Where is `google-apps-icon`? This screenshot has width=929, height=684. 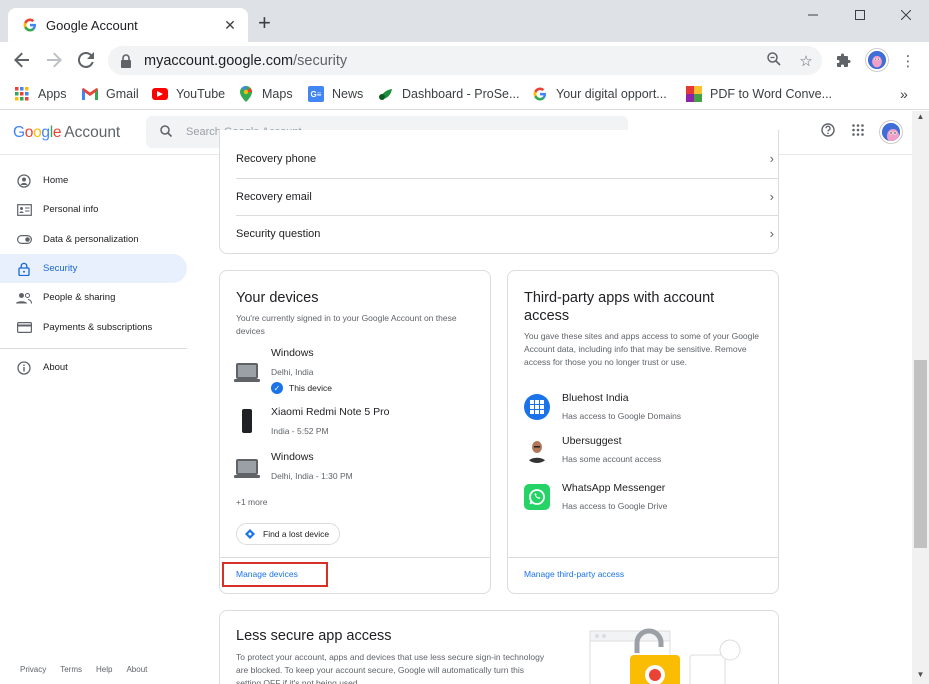 google-apps-icon is located at coordinates (858, 131).